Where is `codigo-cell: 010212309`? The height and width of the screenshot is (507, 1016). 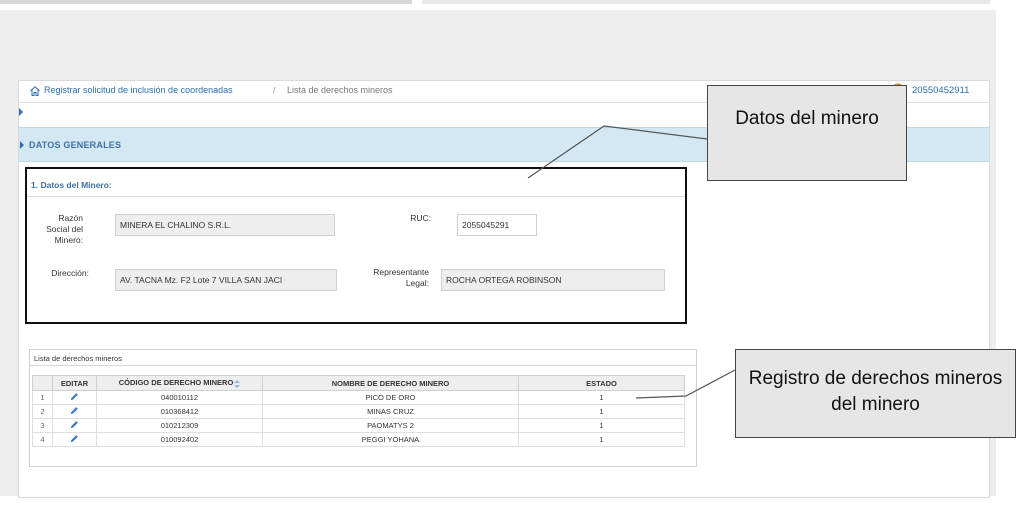
codigo-cell: 010212309 is located at coordinates (179, 425).